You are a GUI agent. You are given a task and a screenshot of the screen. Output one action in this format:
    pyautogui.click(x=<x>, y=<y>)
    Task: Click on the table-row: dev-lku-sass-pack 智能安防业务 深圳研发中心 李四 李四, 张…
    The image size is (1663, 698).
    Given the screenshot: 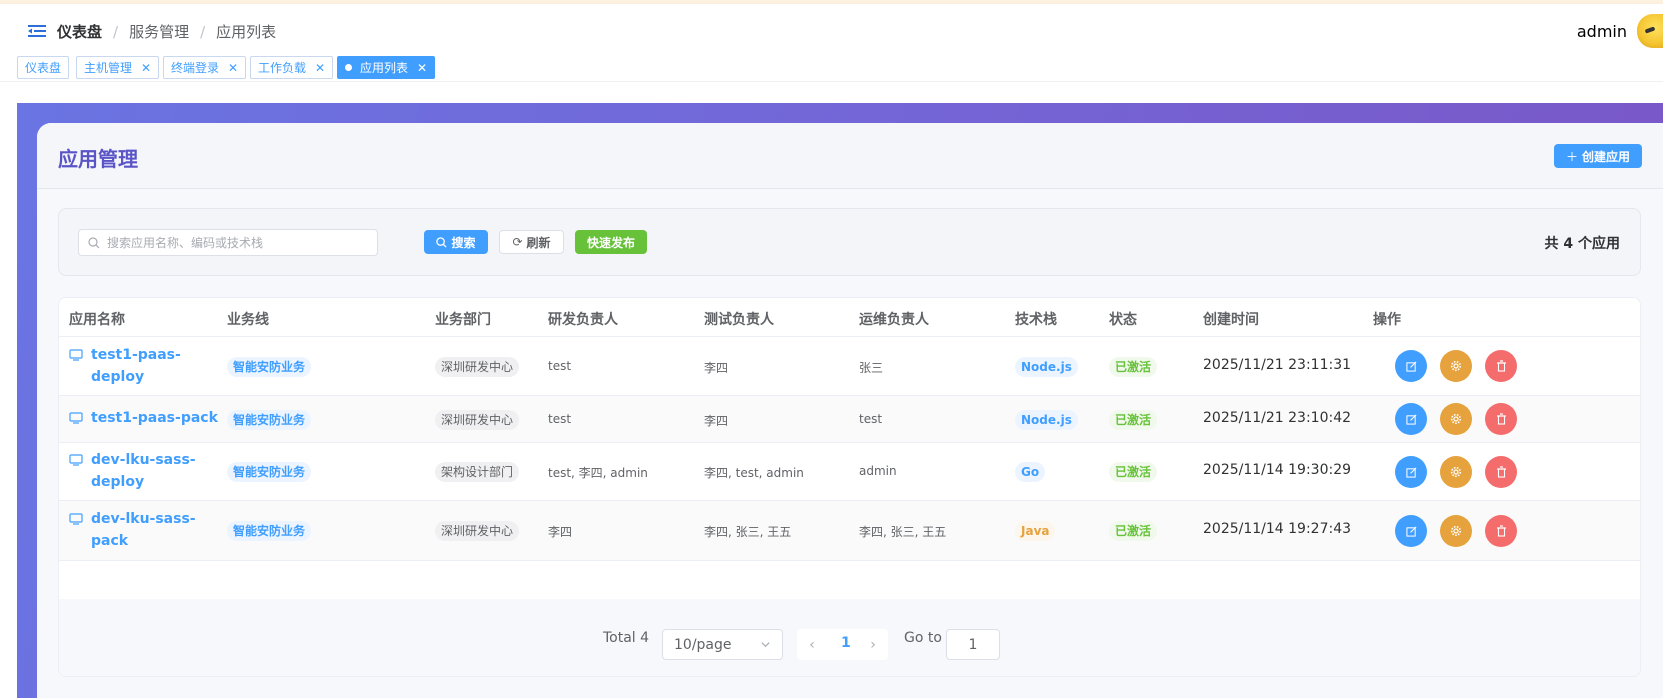 What is the action you would take?
    pyautogui.click(x=849, y=531)
    